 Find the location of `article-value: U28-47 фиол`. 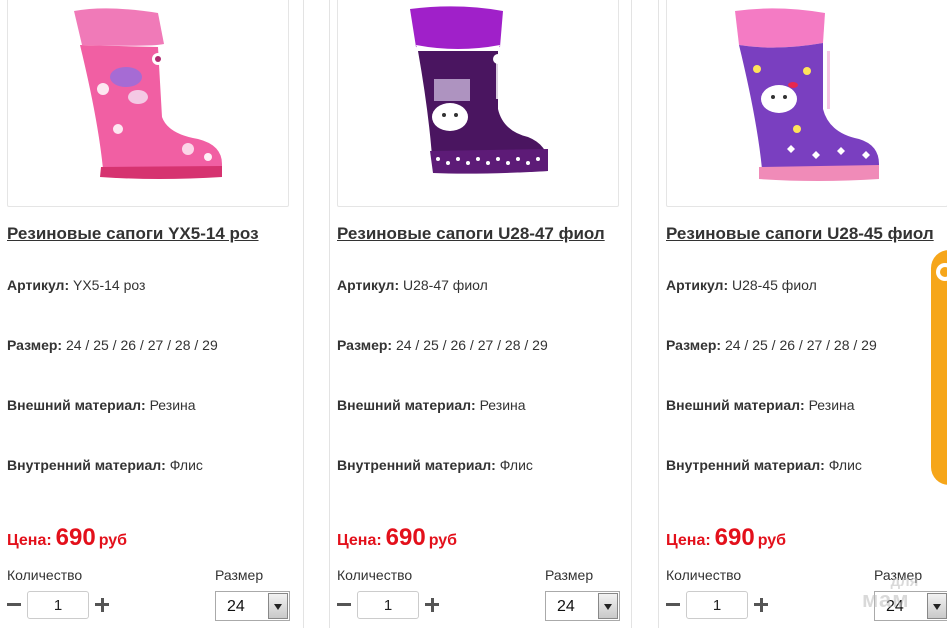

article-value: U28-47 фиол is located at coordinates (445, 285).